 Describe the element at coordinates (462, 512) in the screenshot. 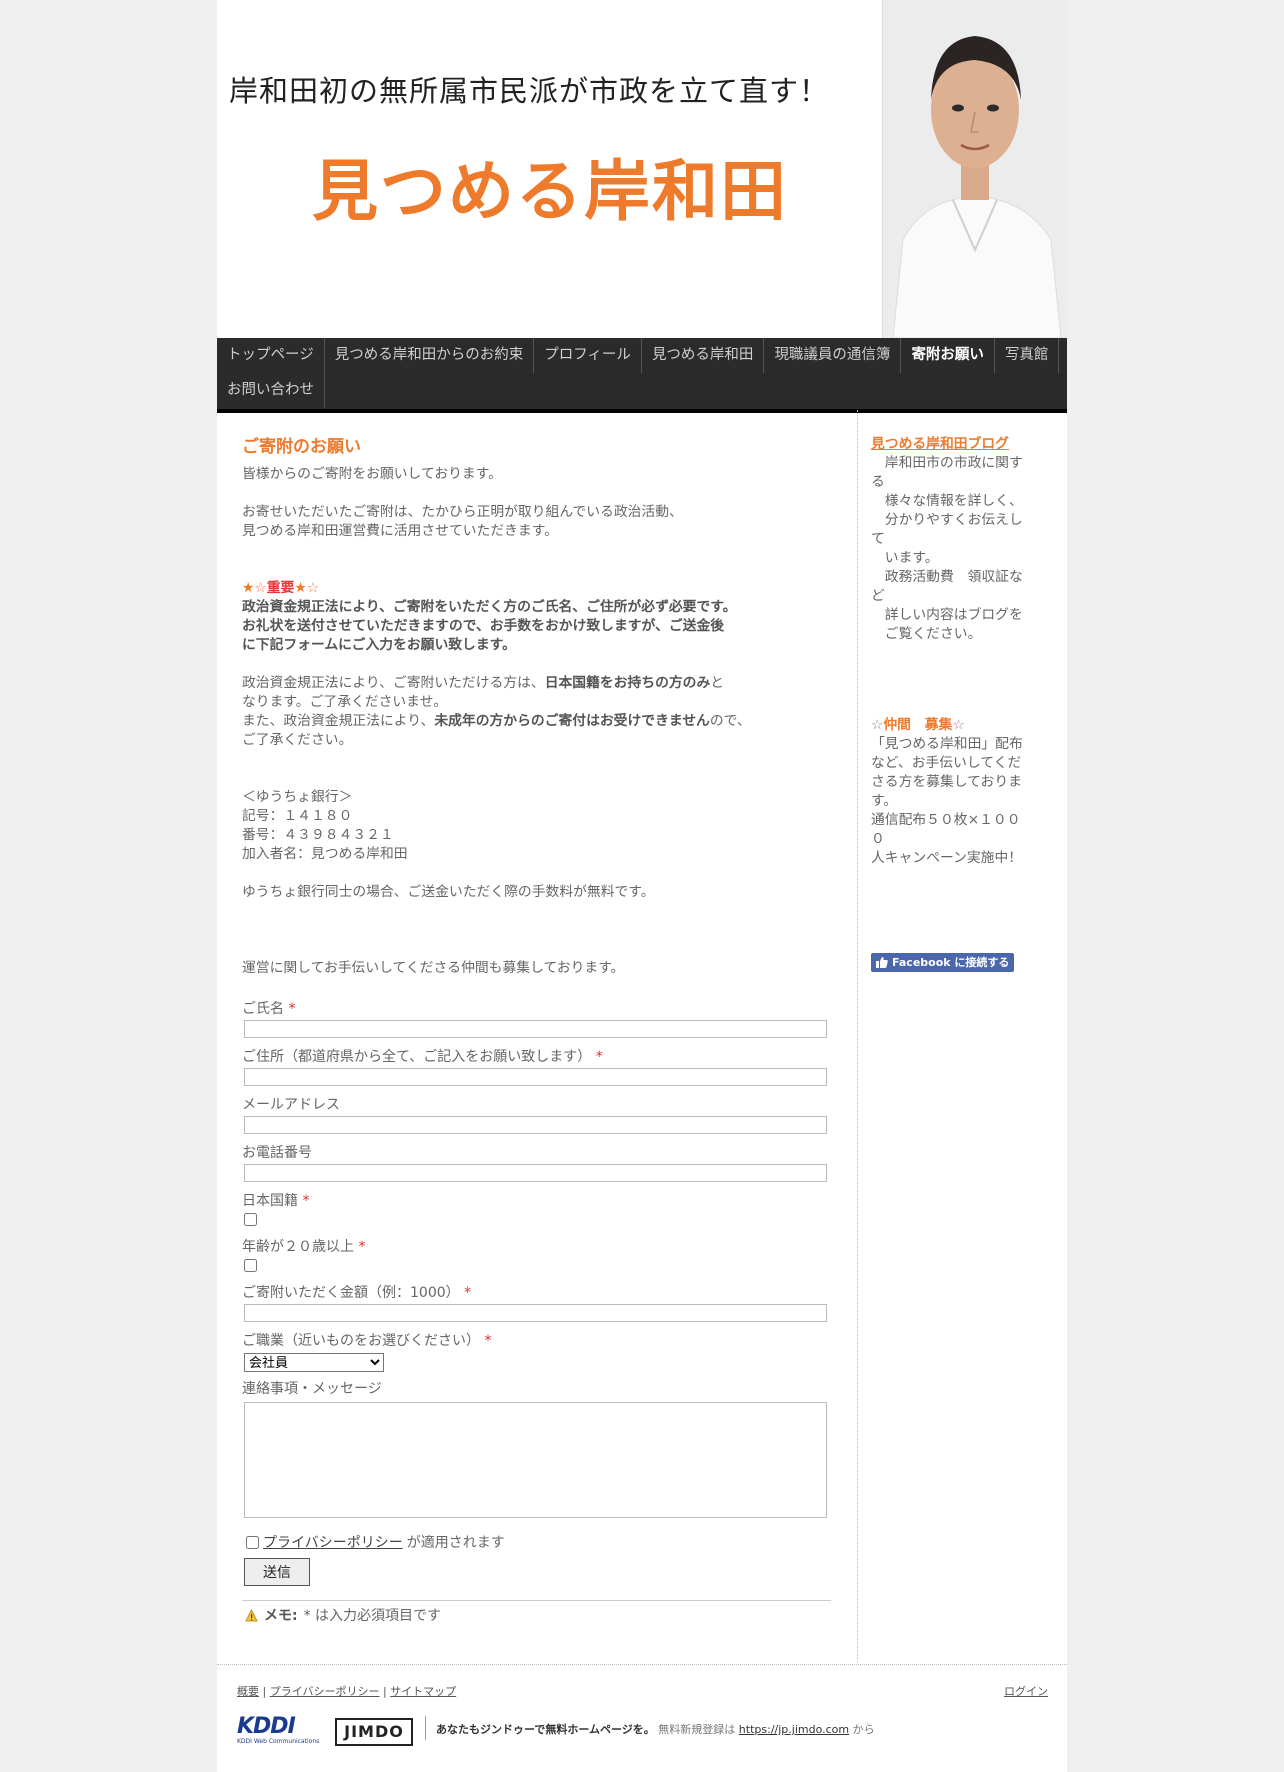

I see `usage-text-1: お寄せいただいたご寄附は、たかひら正明が取り組んでいる政治活動、` at that location.